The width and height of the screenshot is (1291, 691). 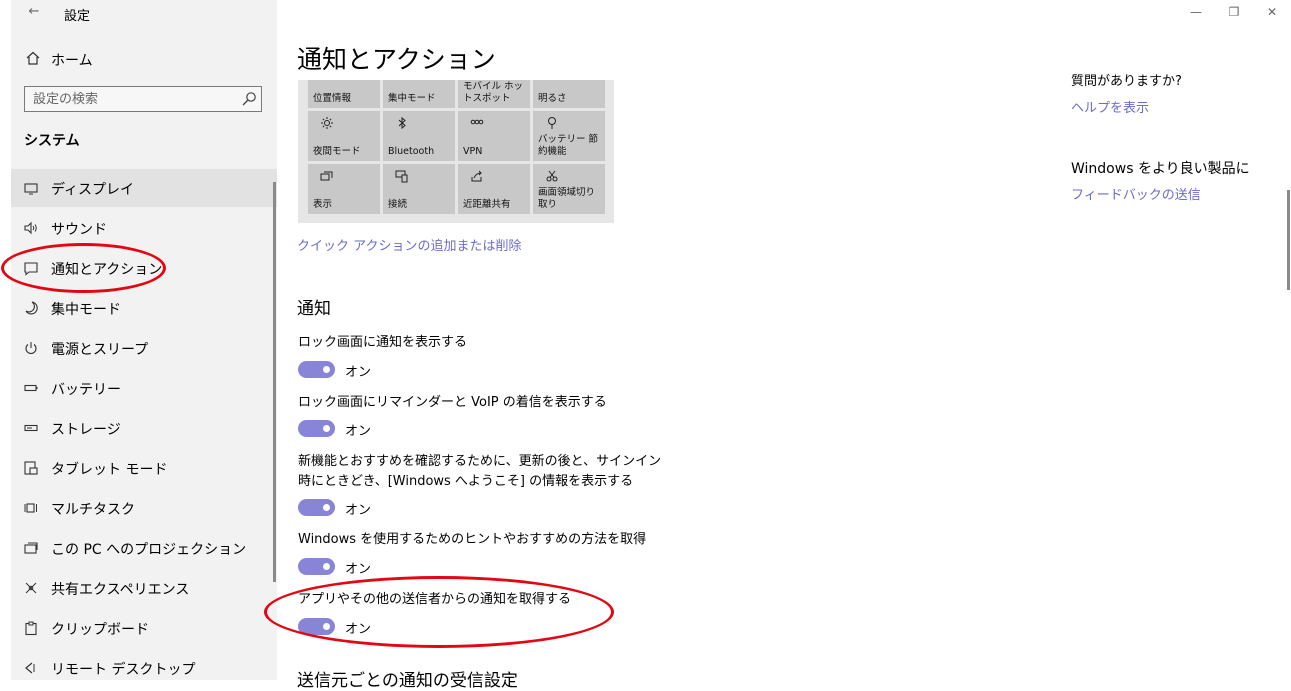 I want to click on qa-tile-label: モバイル ホットスポット, so click(x=493, y=92).